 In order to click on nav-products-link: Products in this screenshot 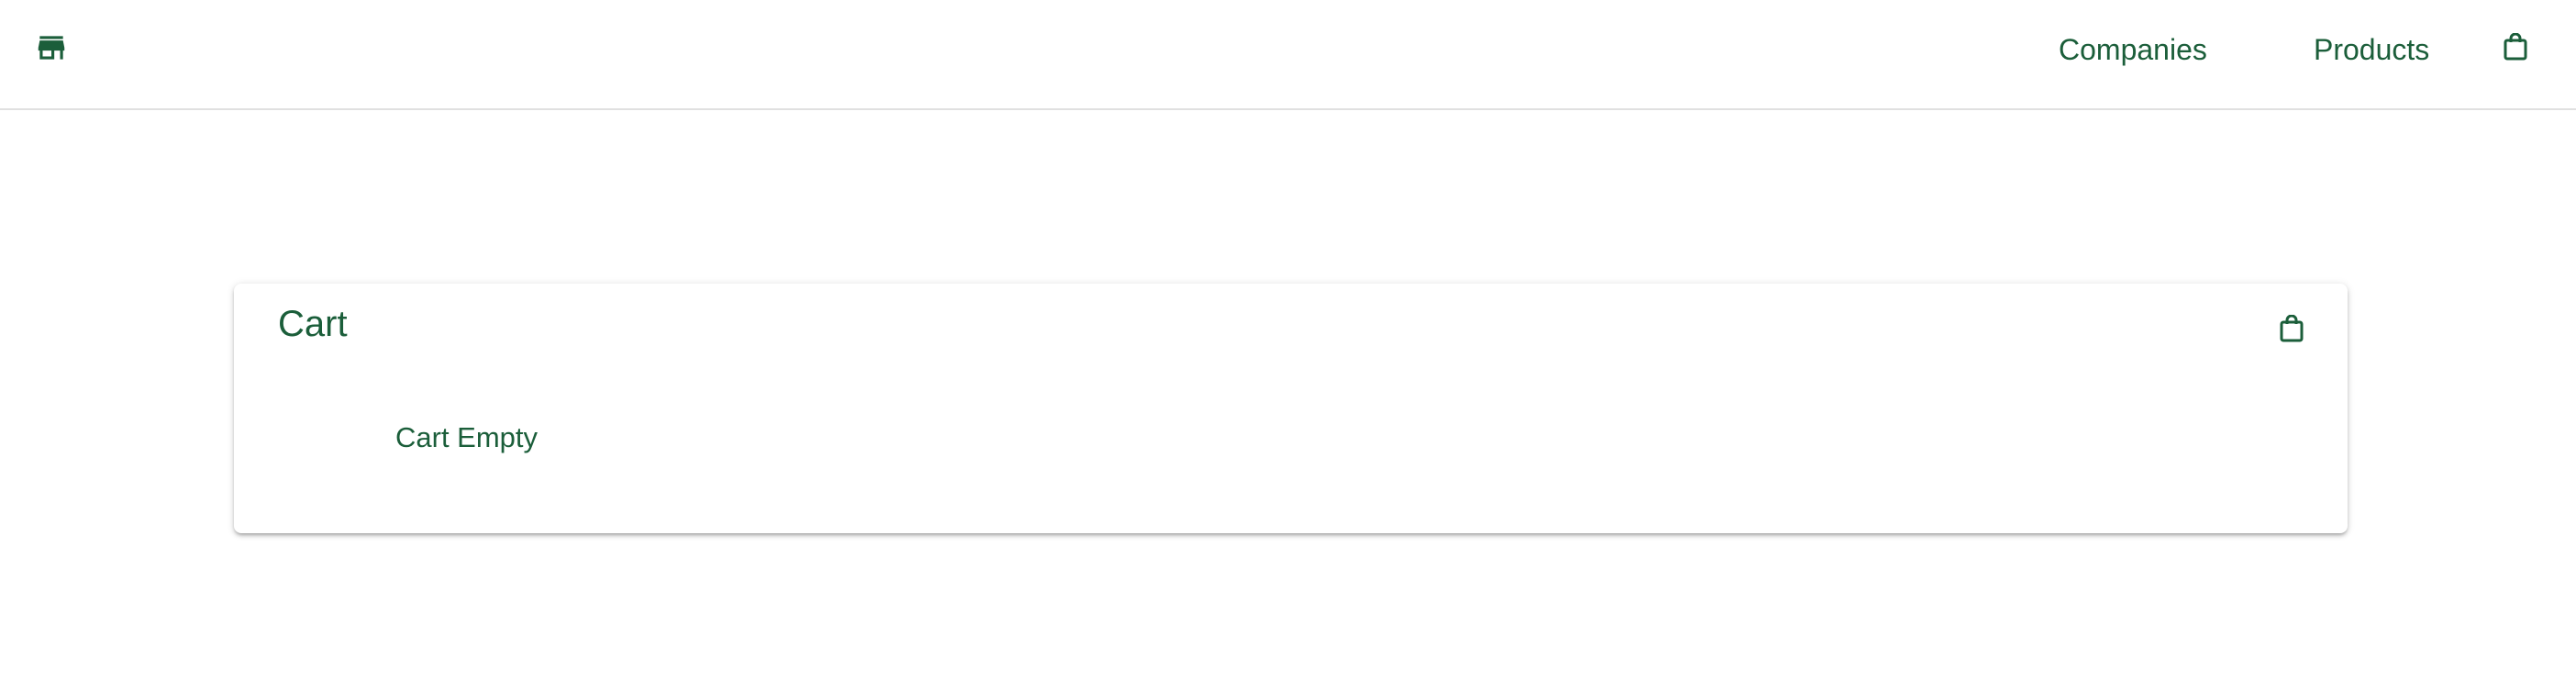, I will do `click(2371, 50)`.